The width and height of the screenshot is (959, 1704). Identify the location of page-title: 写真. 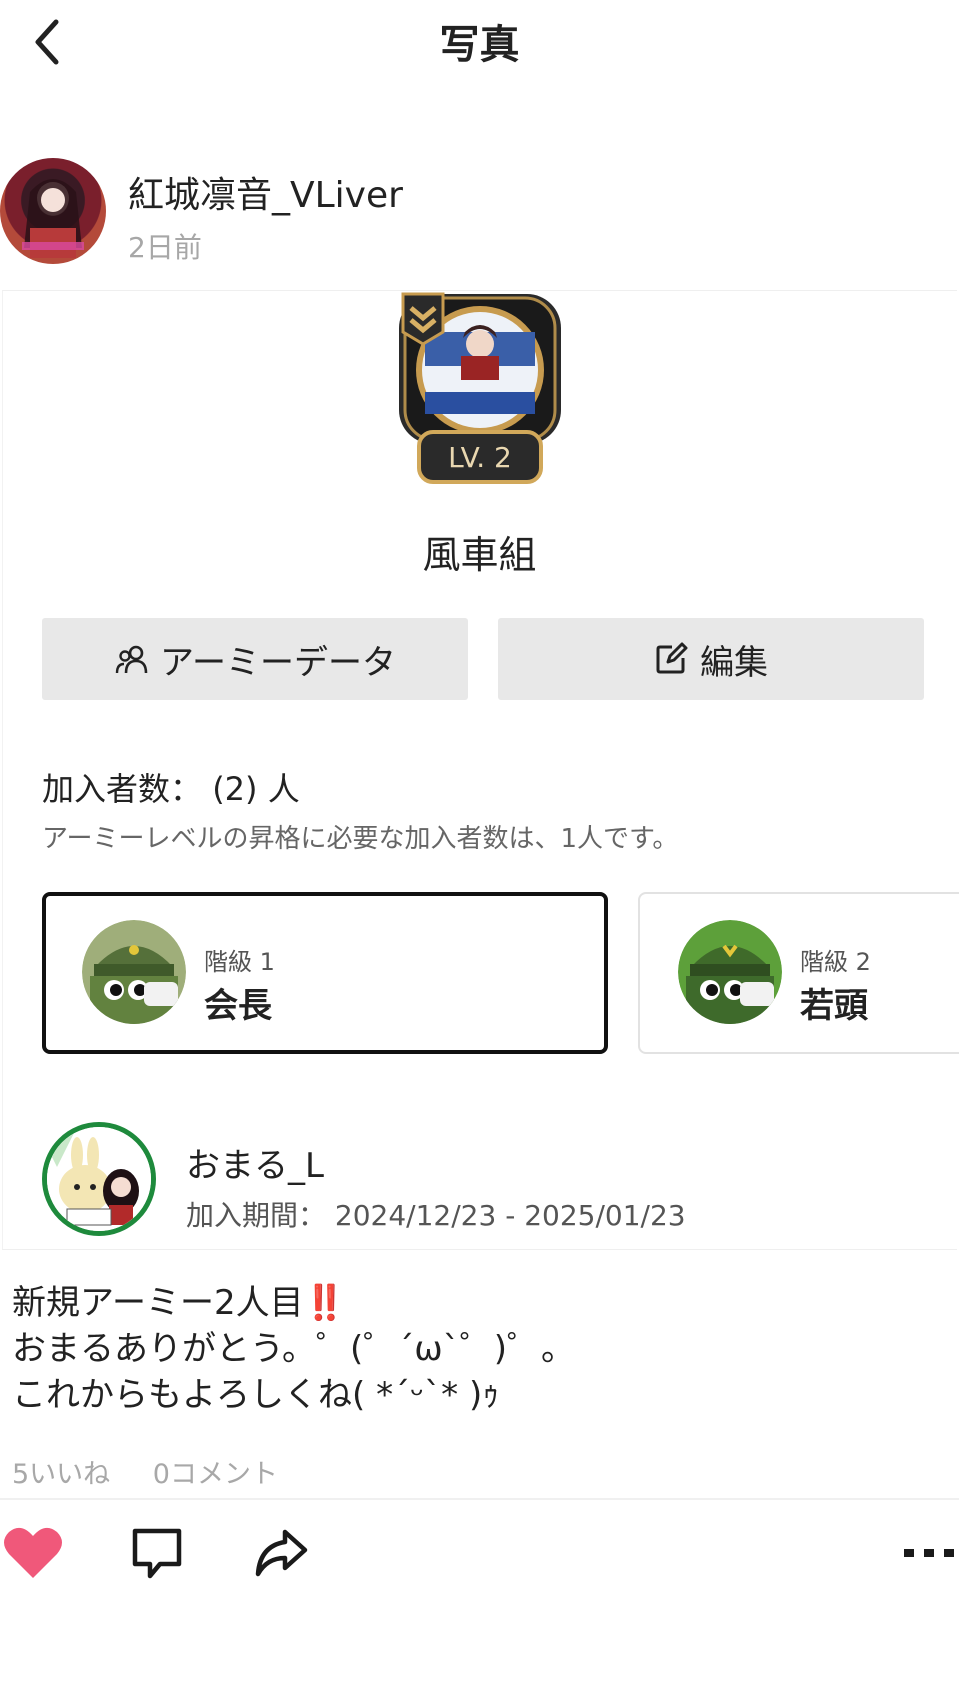
(479, 45).